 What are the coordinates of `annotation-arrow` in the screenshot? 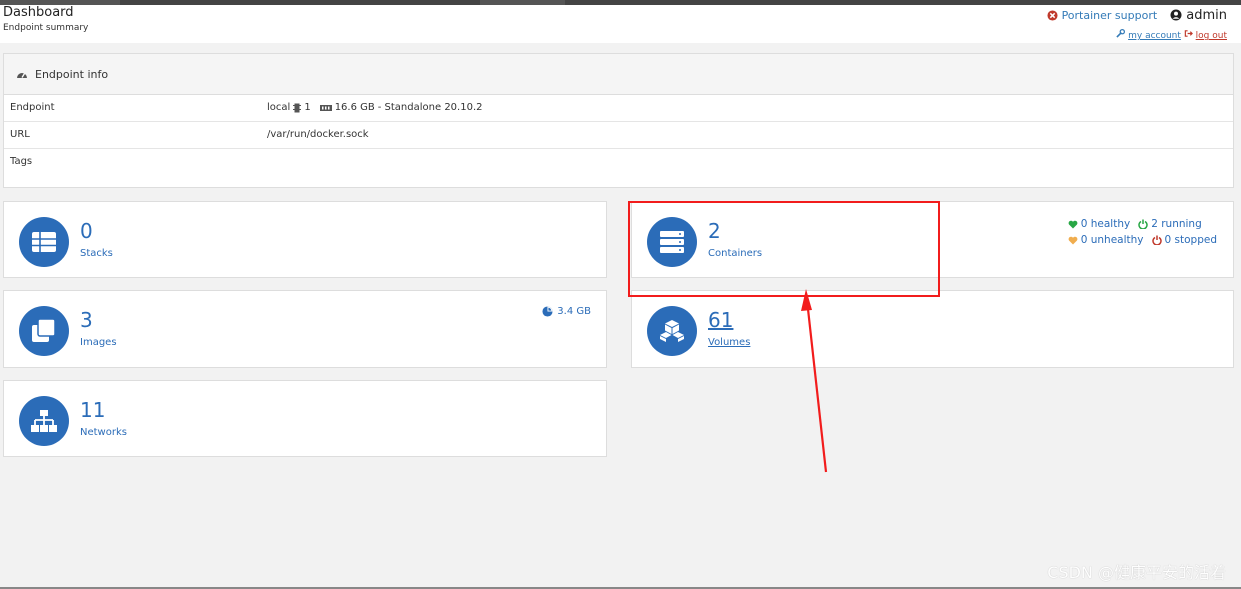 It's located at (814, 381).